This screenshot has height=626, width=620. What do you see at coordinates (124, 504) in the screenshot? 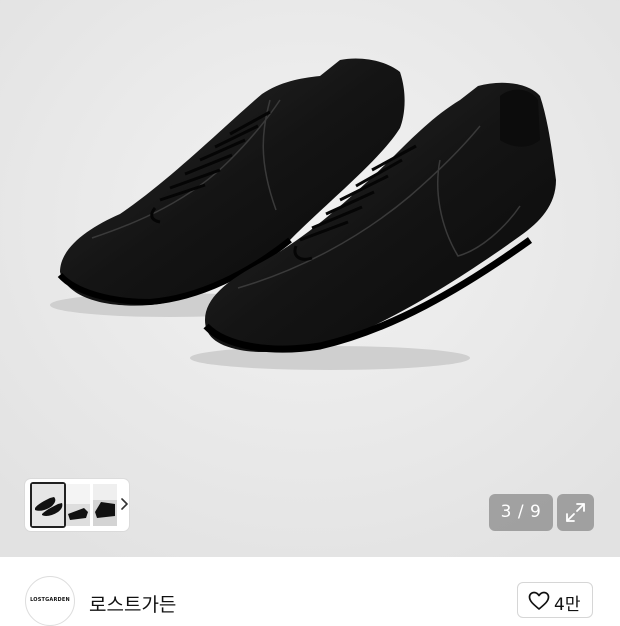
I see `chevron-right-icon` at bounding box center [124, 504].